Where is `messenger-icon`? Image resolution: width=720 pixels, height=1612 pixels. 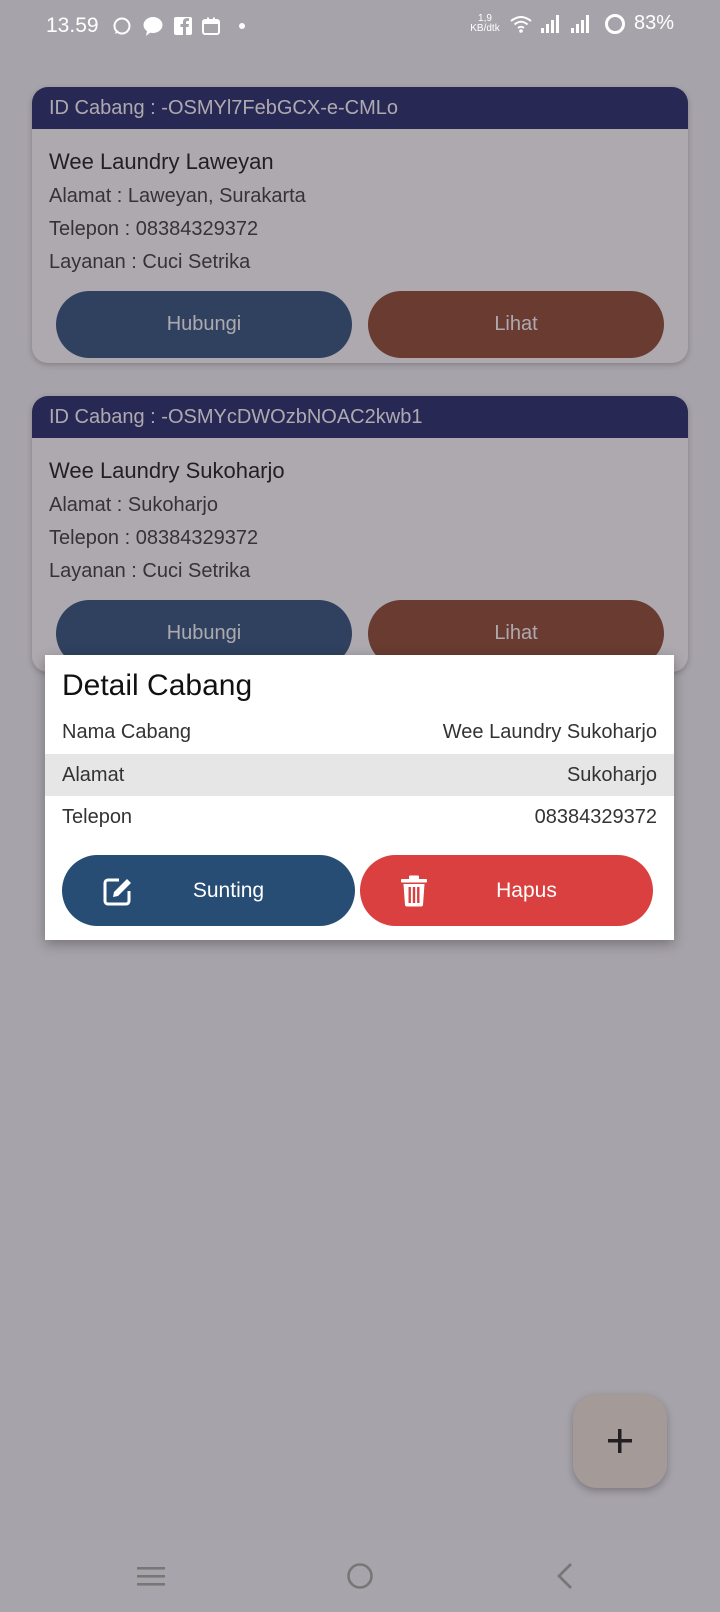 messenger-icon is located at coordinates (153, 26).